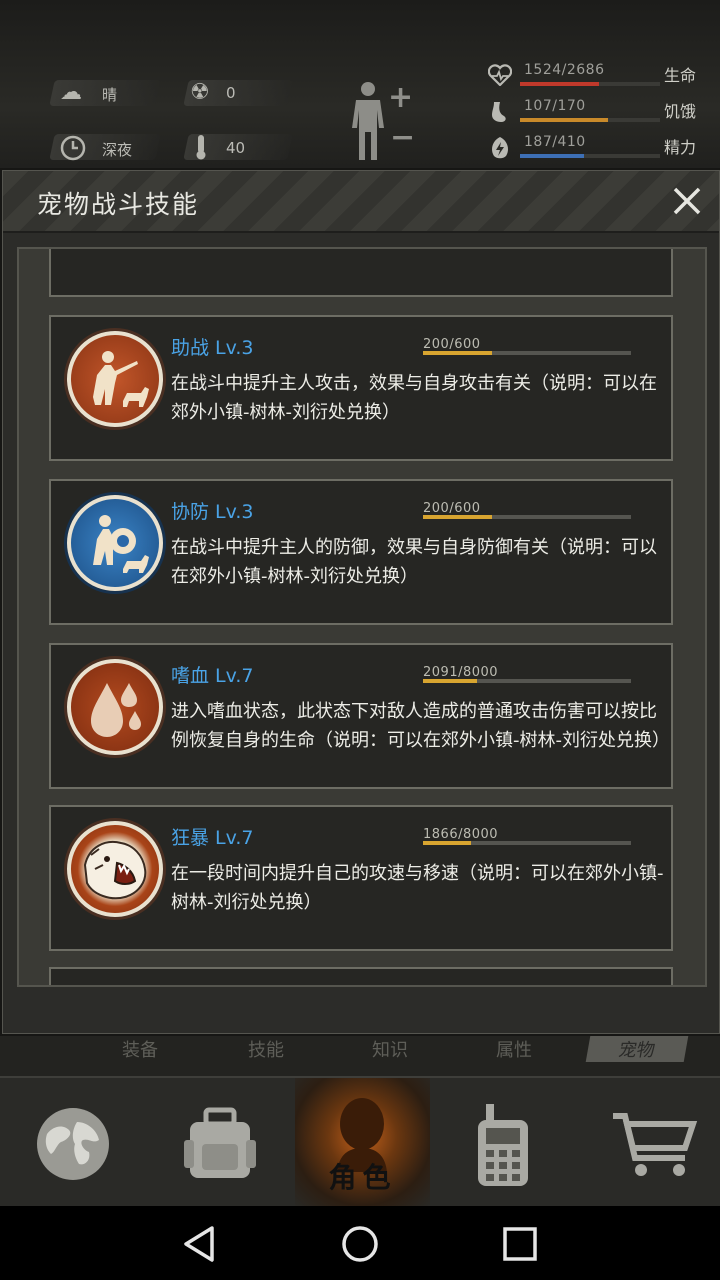 The height and width of the screenshot is (1280, 720). Describe the element at coordinates (564, 120) in the screenshot. I see `hunger-fill` at that location.